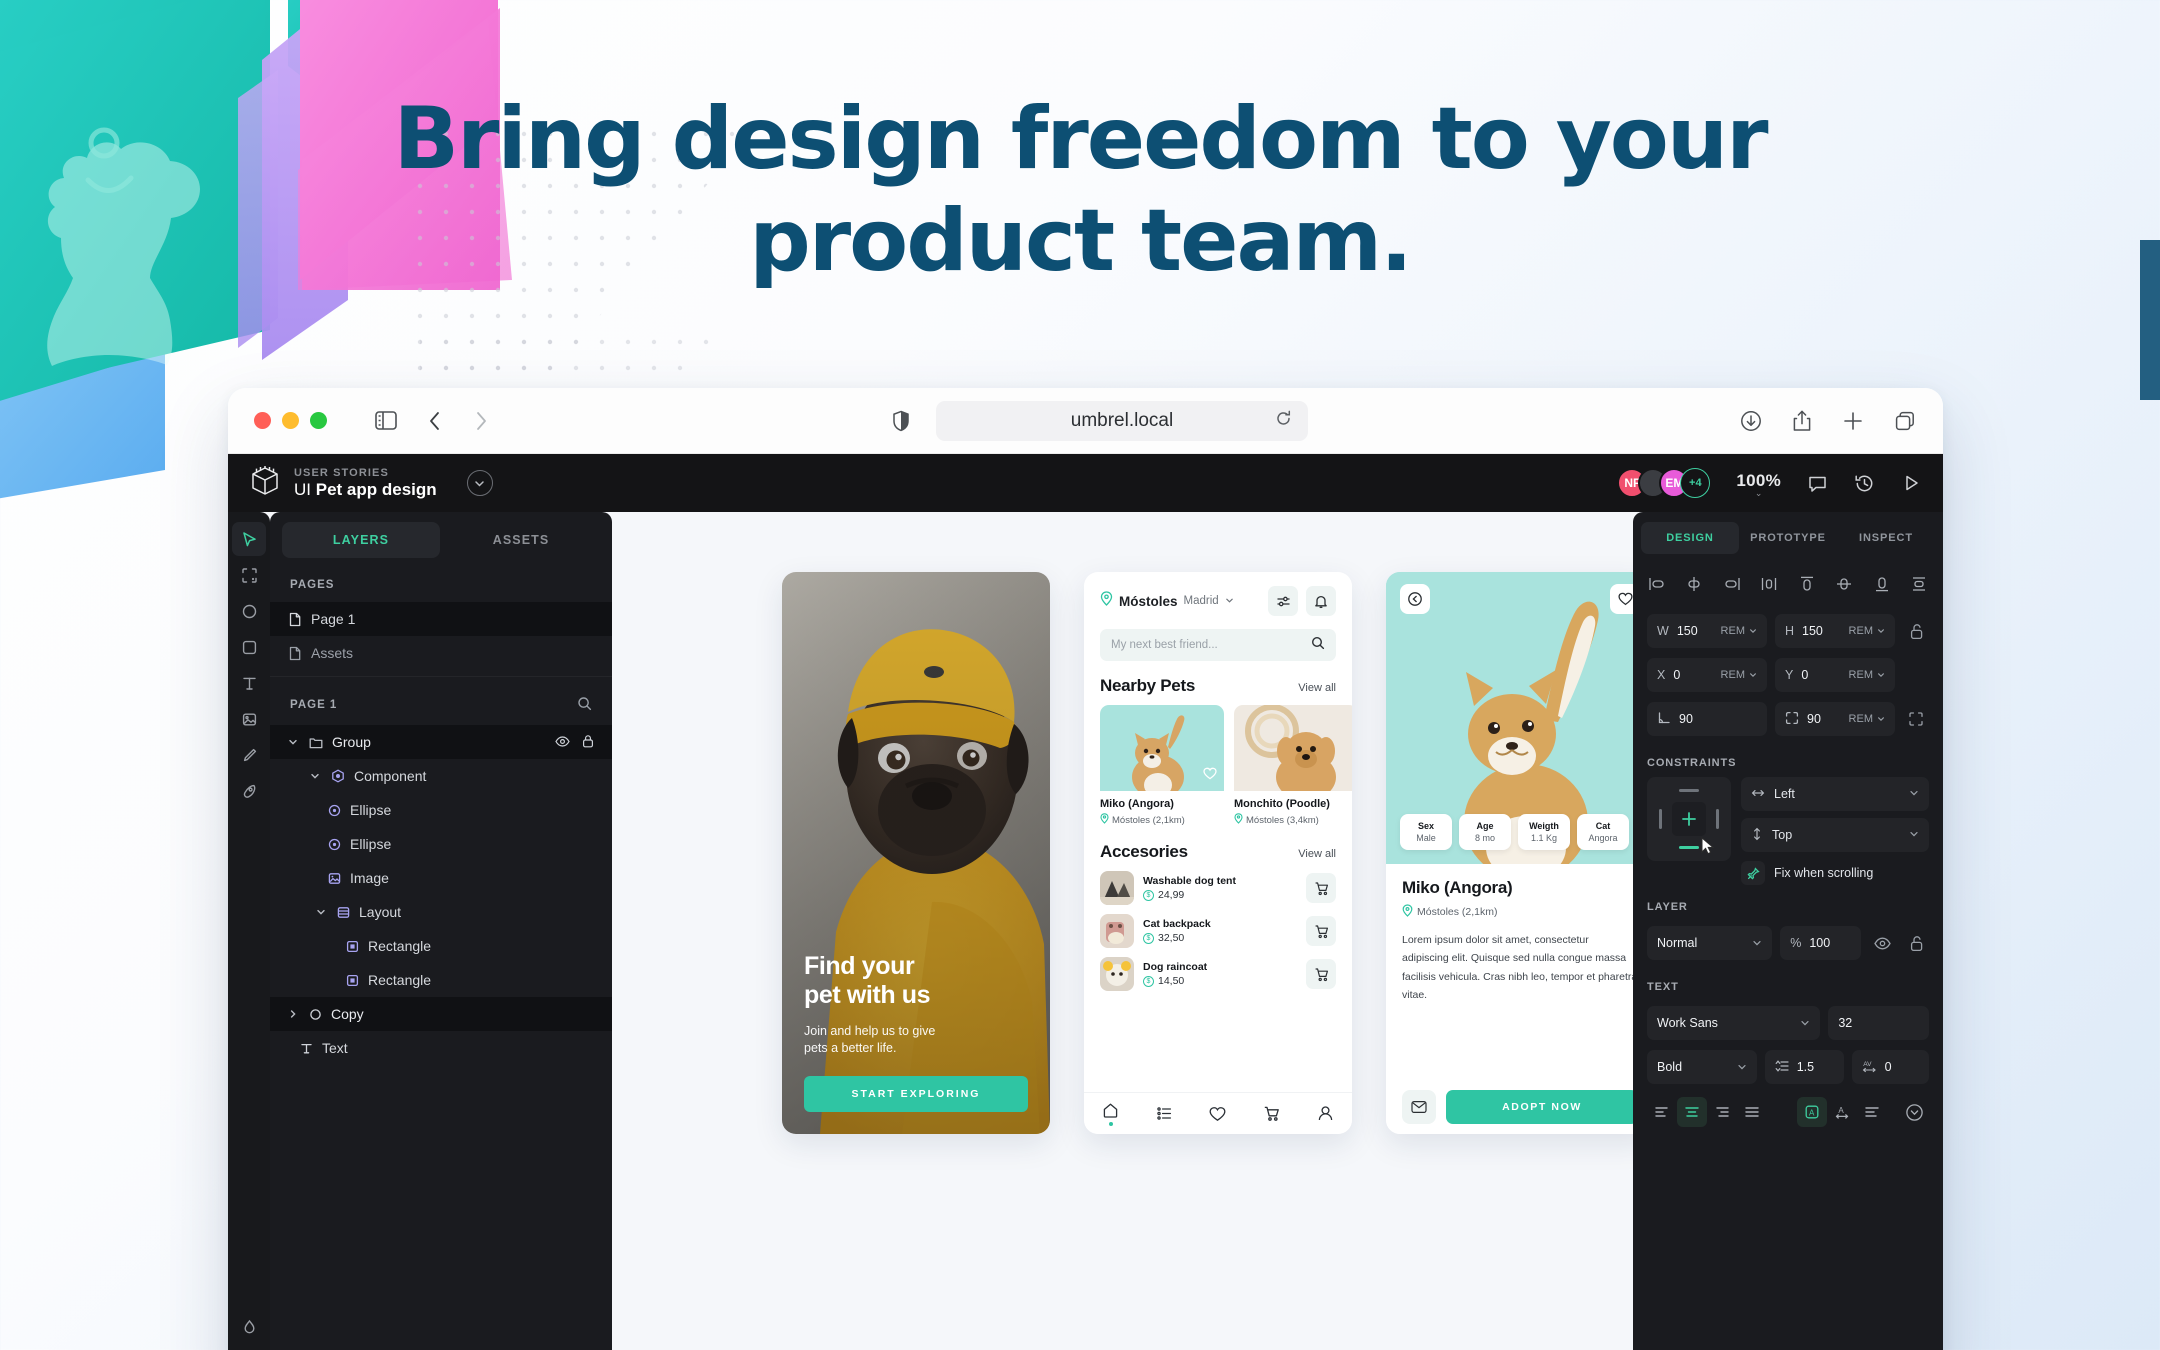 Image resolution: width=2160 pixels, height=1350 pixels. What do you see at coordinates (1660, 819) in the screenshot?
I see `constraint-left-handle` at bounding box center [1660, 819].